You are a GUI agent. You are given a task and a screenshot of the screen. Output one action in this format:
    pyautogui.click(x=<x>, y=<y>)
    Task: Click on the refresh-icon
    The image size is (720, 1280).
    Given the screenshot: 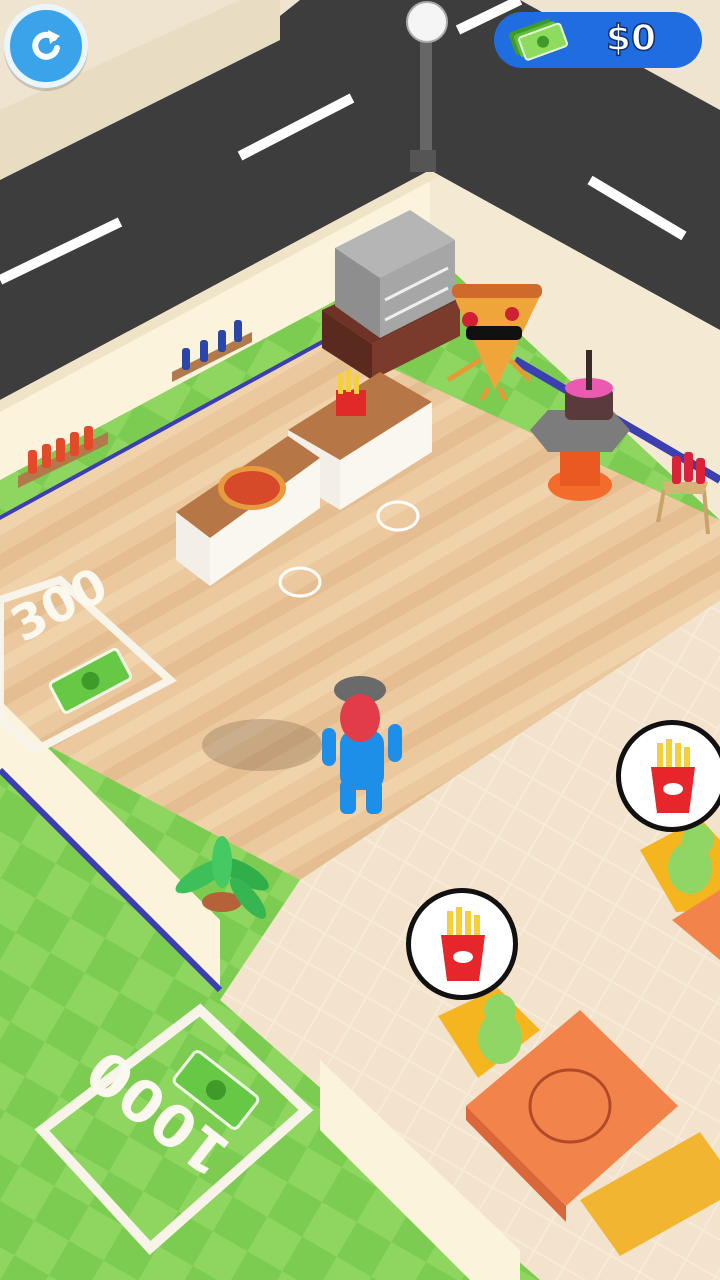 What is the action you would take?
    pyautogui.click(x=46, y=45)
    